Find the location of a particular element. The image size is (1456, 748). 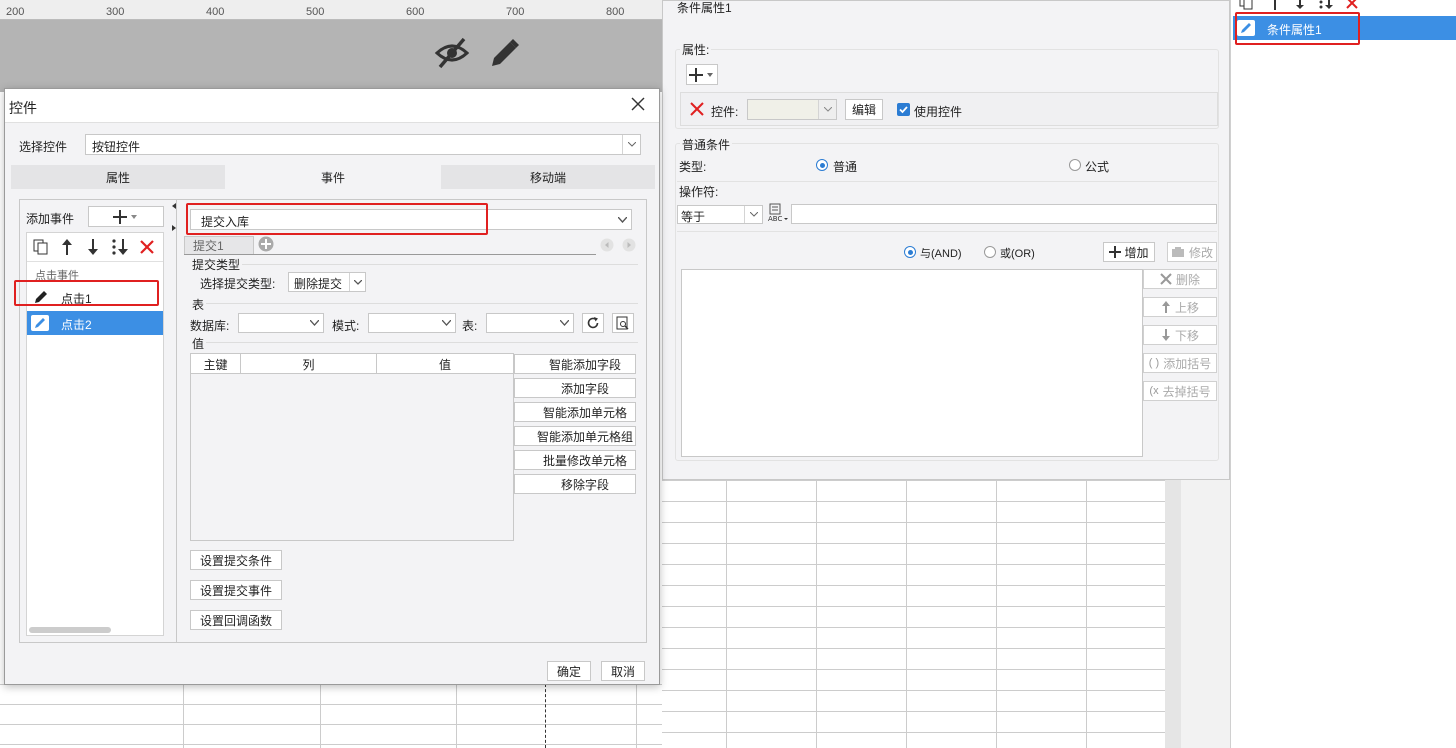

type-label: 类型: is located at coordinates (693, 167).